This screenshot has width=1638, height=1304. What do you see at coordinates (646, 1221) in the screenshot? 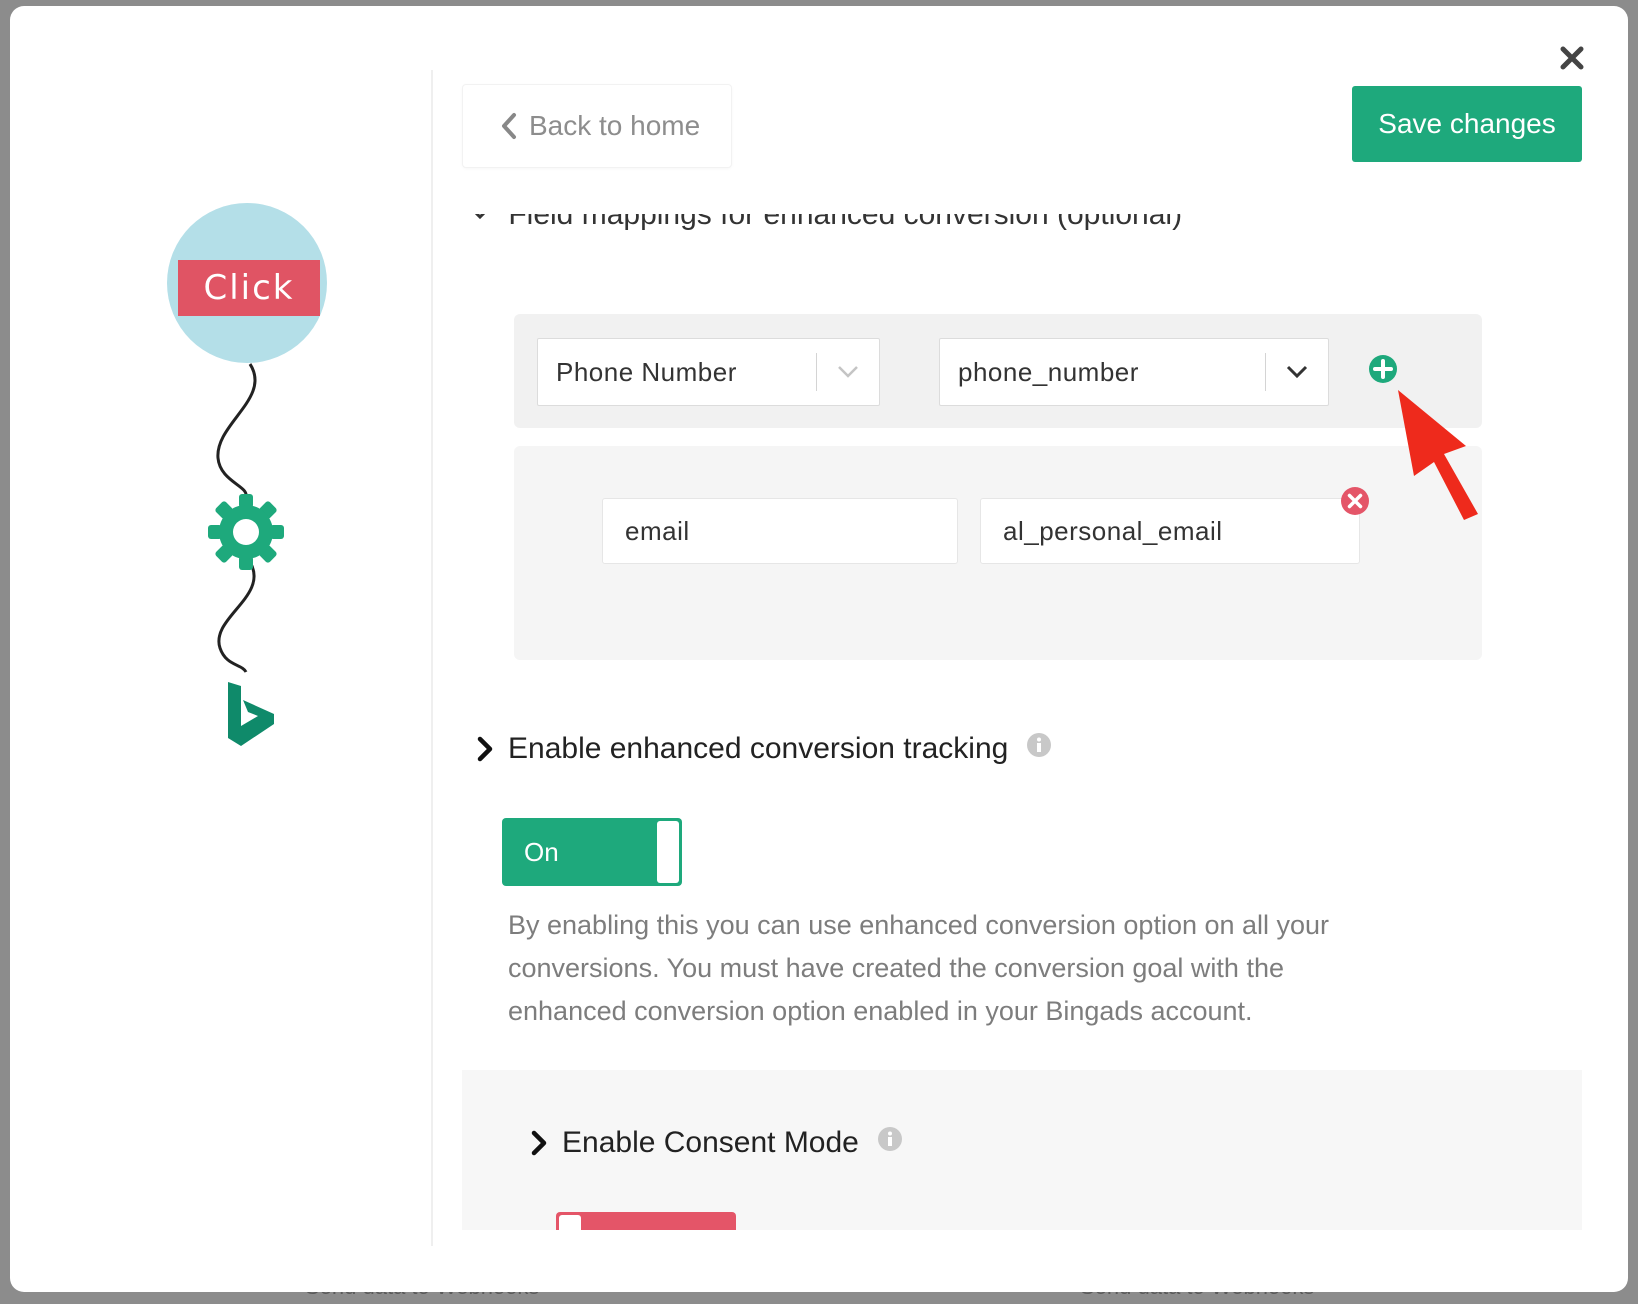
I see `consent-mode-toggle` at bounding box center [646, 1221].